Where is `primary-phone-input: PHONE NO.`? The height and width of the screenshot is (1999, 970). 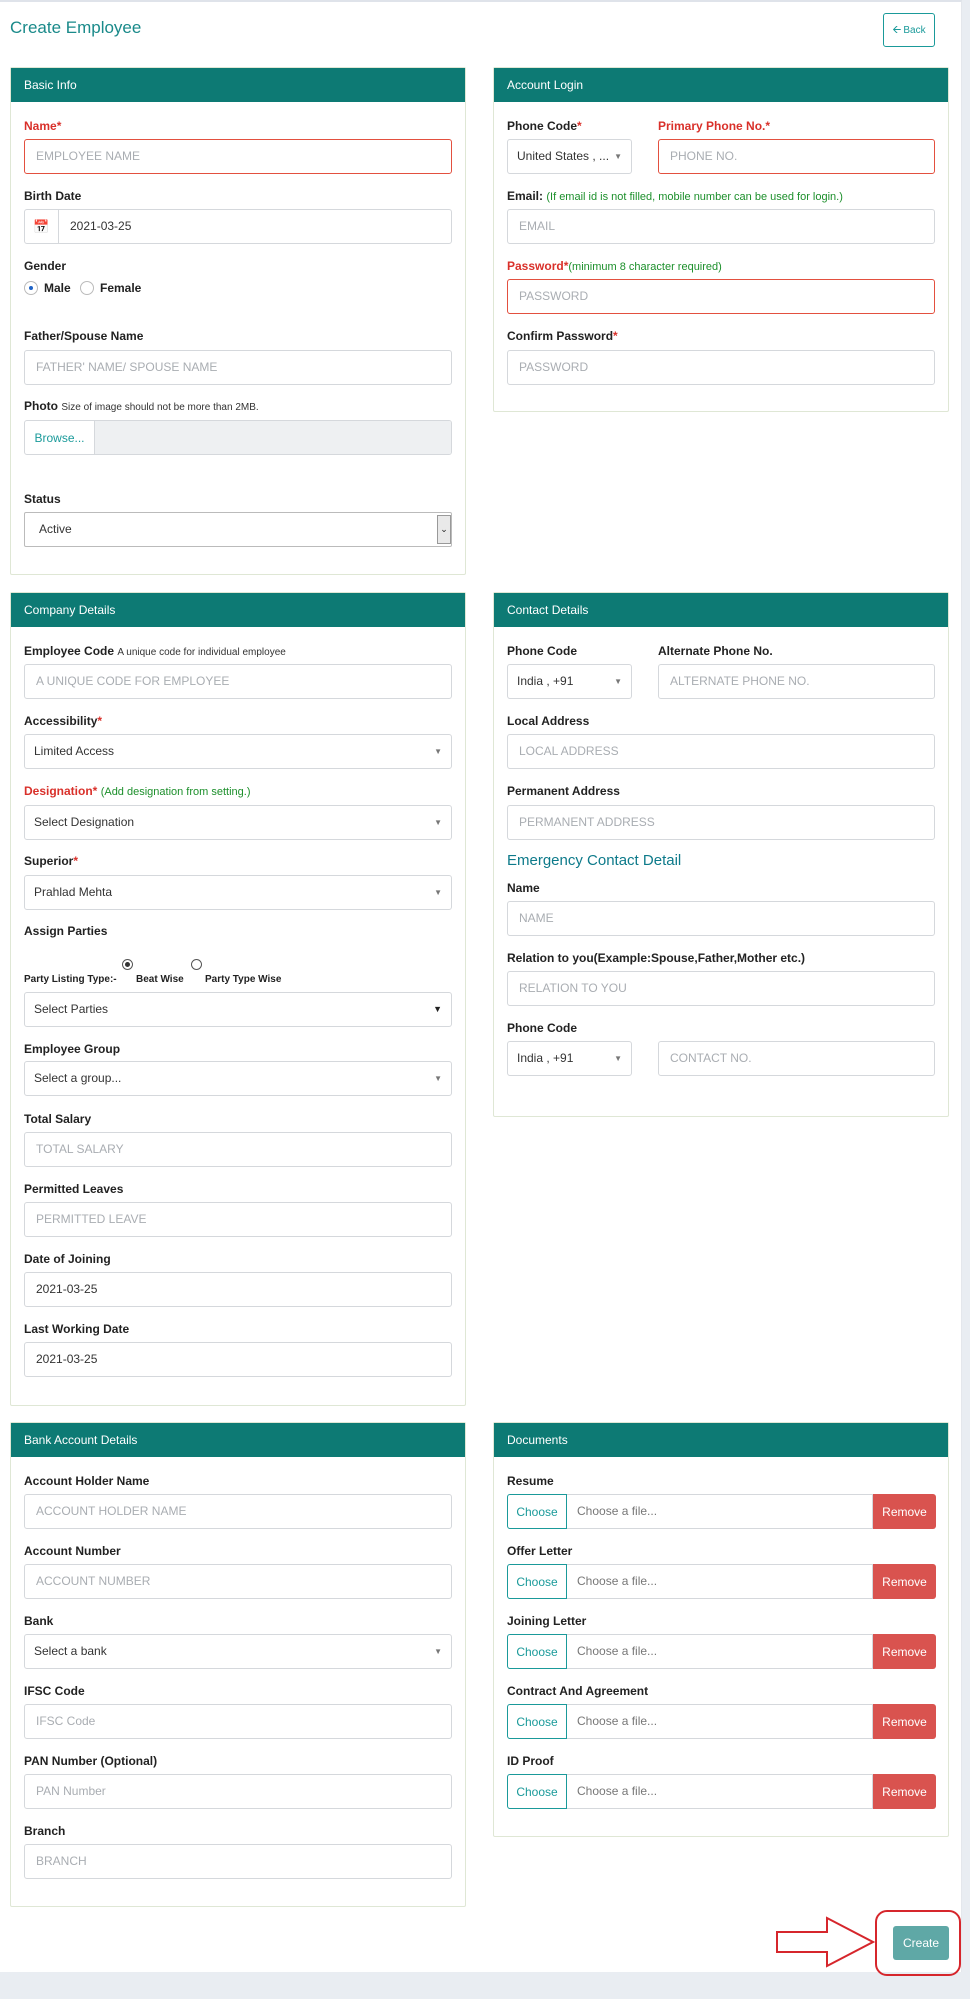 primary-phone-input: PHONE NO. is located at coordinates (796, 156).